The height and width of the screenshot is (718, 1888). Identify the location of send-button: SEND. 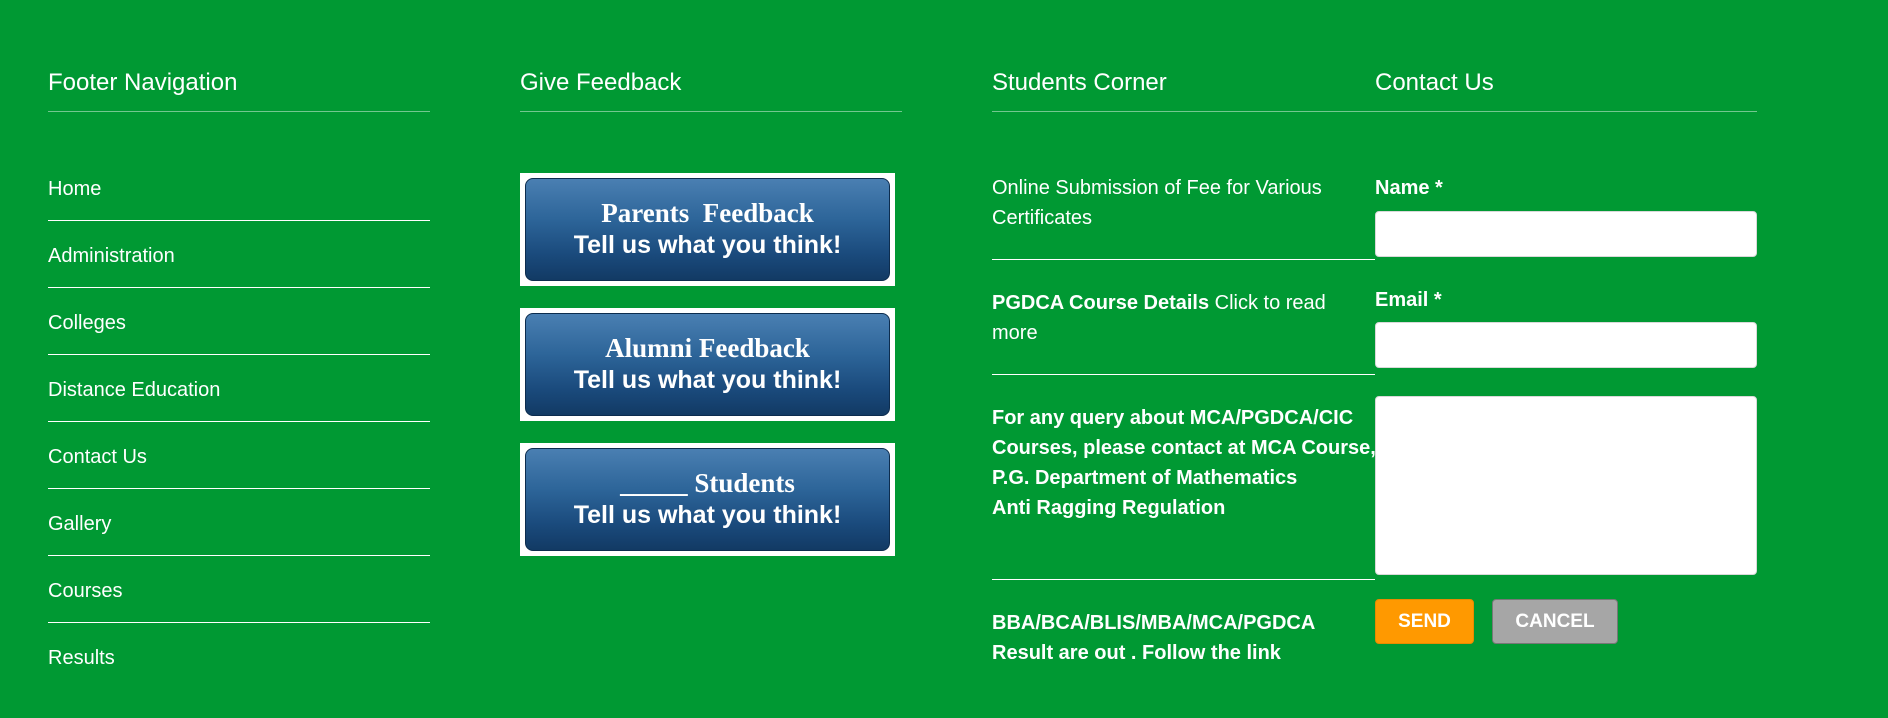
(1424, 621).